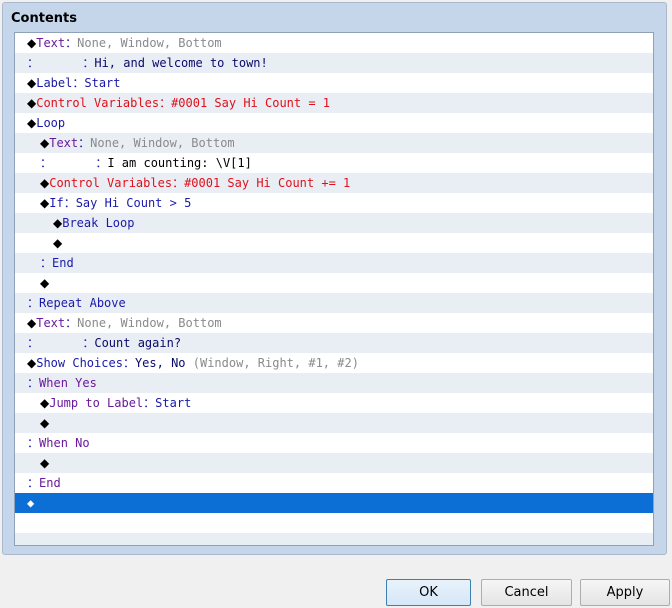 This screenshot has height=608, width=672. Describe the element at coordinates (82, 303) in the screenshot. I see `command-text: Repeat Above` at that location.